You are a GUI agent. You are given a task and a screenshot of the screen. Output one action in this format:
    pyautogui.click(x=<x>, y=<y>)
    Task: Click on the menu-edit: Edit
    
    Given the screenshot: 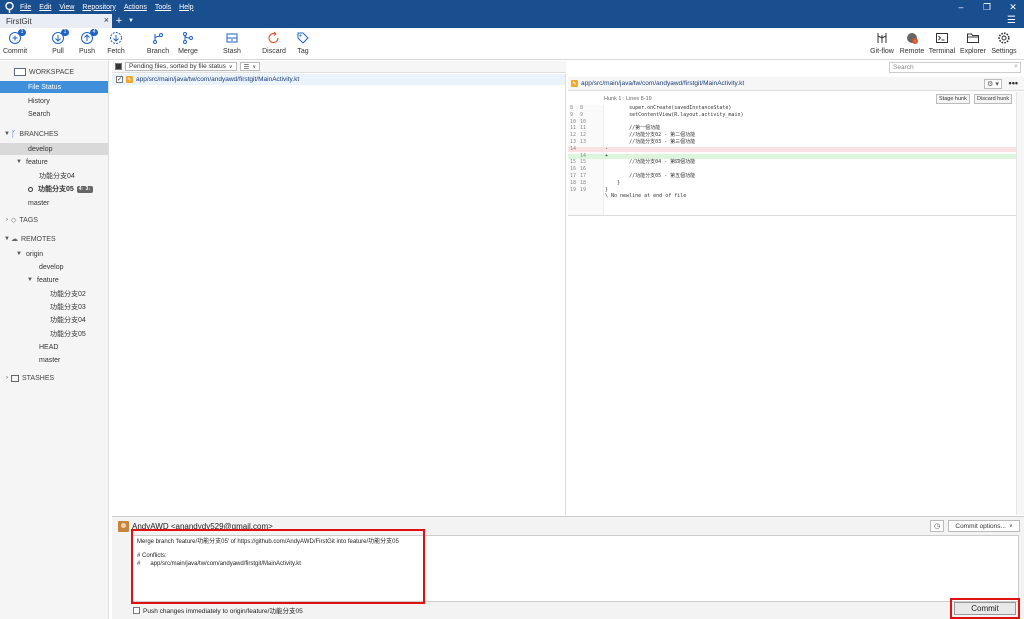 What is the action you would take?
    pyautogui.click(x=45, y=7)
    